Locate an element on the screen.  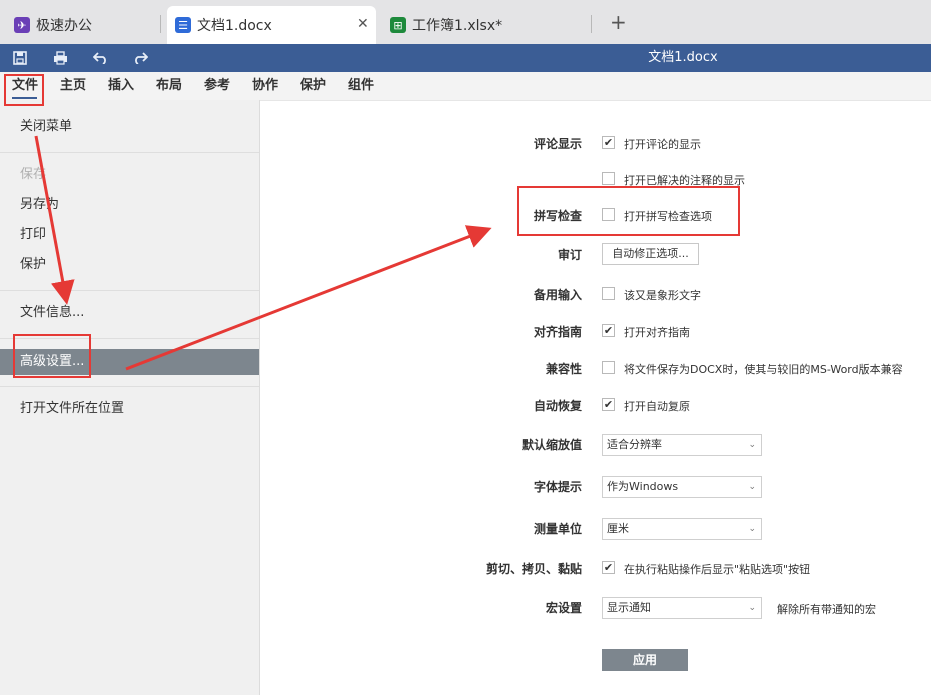
arrow-file-to-info is located at coordinates (54, 220).